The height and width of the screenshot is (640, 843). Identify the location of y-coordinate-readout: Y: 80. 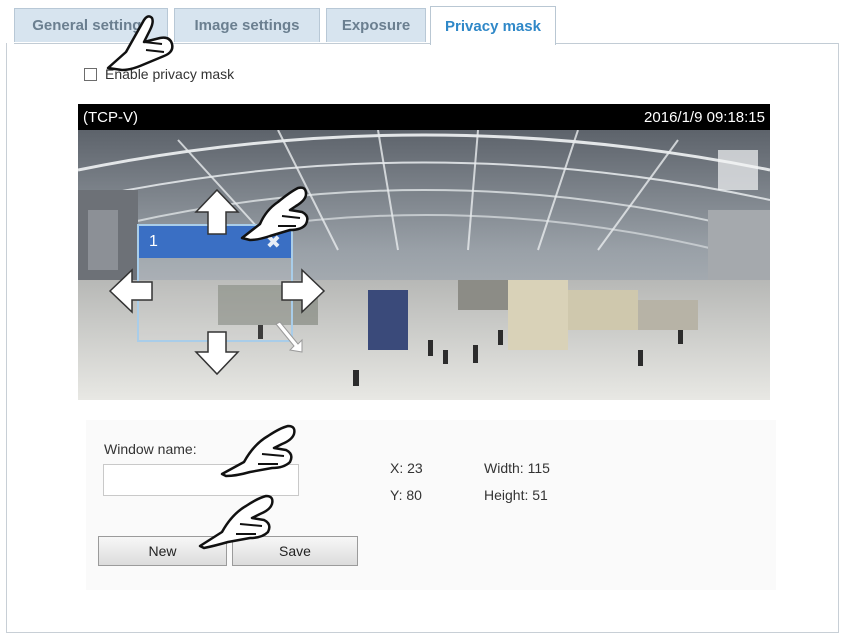
(406, 495).